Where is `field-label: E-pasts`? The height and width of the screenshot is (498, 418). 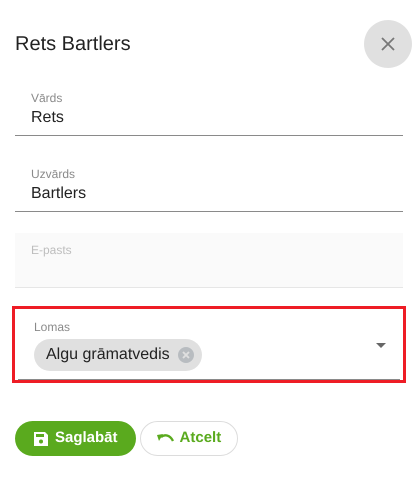
field-label: E-pasts is located at coordinates (51, 250).